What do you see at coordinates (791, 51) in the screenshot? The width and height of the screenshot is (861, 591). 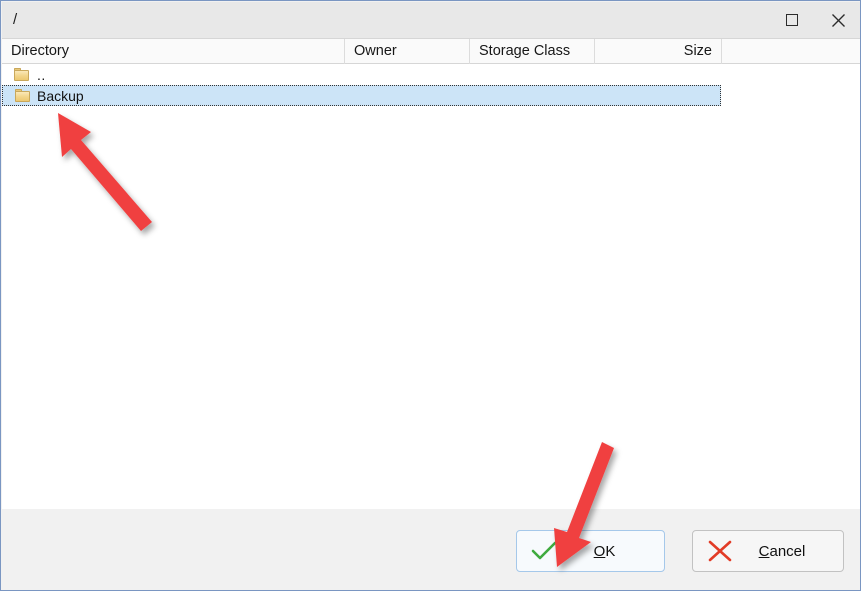 I see `column-header-filler` at bounding box center [791, 51].